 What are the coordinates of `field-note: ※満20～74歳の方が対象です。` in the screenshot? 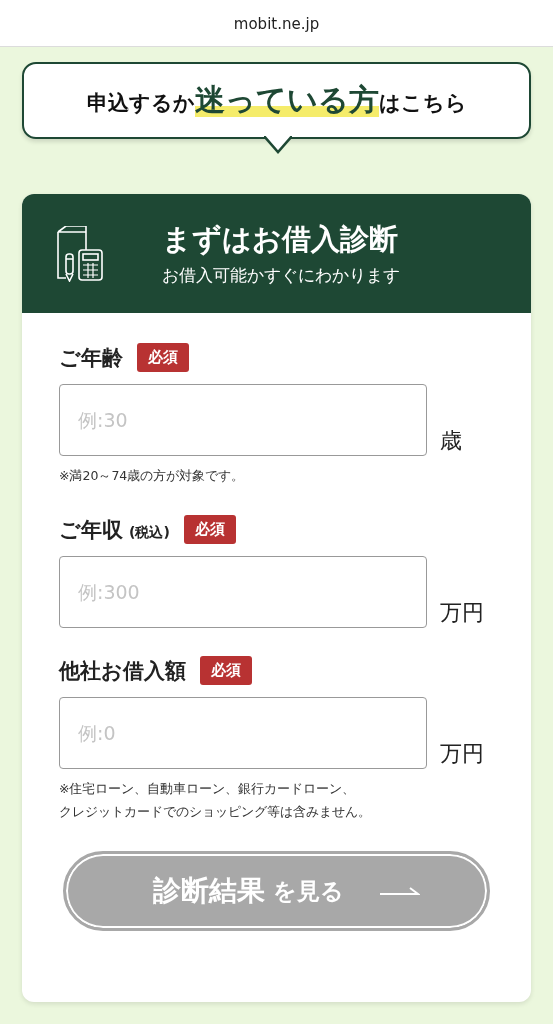 It's located at (152, 476).